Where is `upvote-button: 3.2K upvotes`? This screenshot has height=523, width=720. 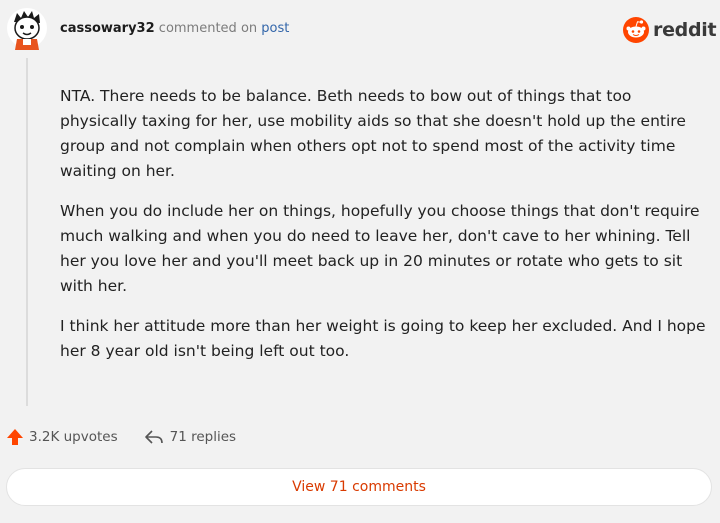
upvote-button: 3.2K upvotes is located at coordinates (62, 437).